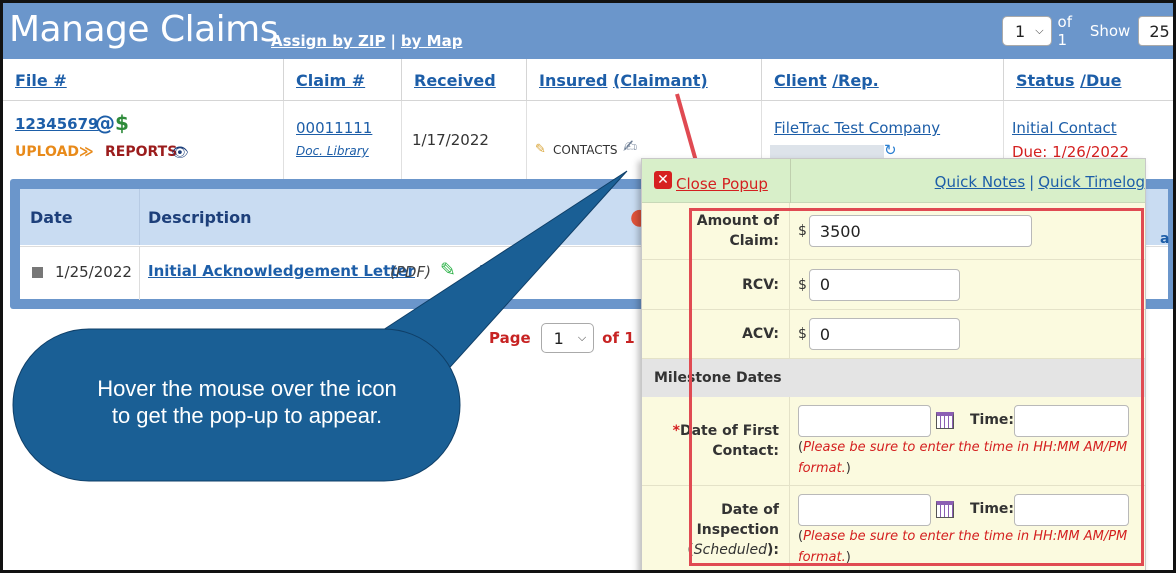 The height and width of the screenshot is (573, 1176). What do you see at coordinates (448, 270) in the screenshot?
I see `edit-icon: ✎` at bounding box center [448, 270].